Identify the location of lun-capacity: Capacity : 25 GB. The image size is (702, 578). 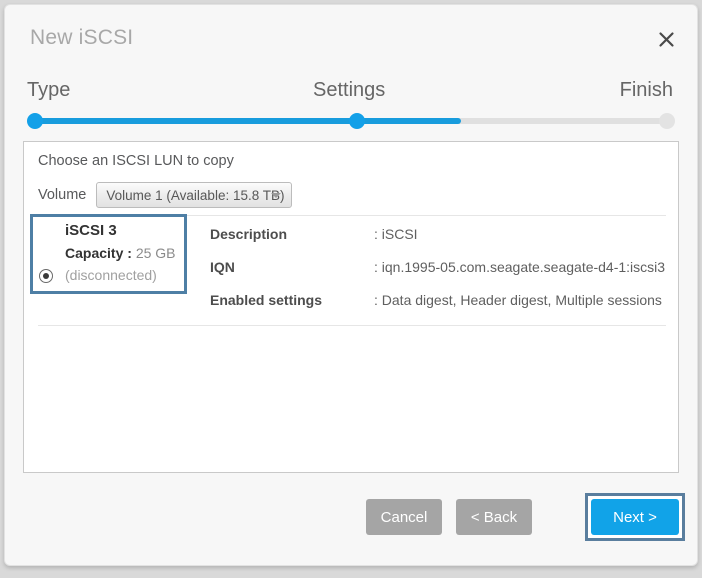
(120, 253).